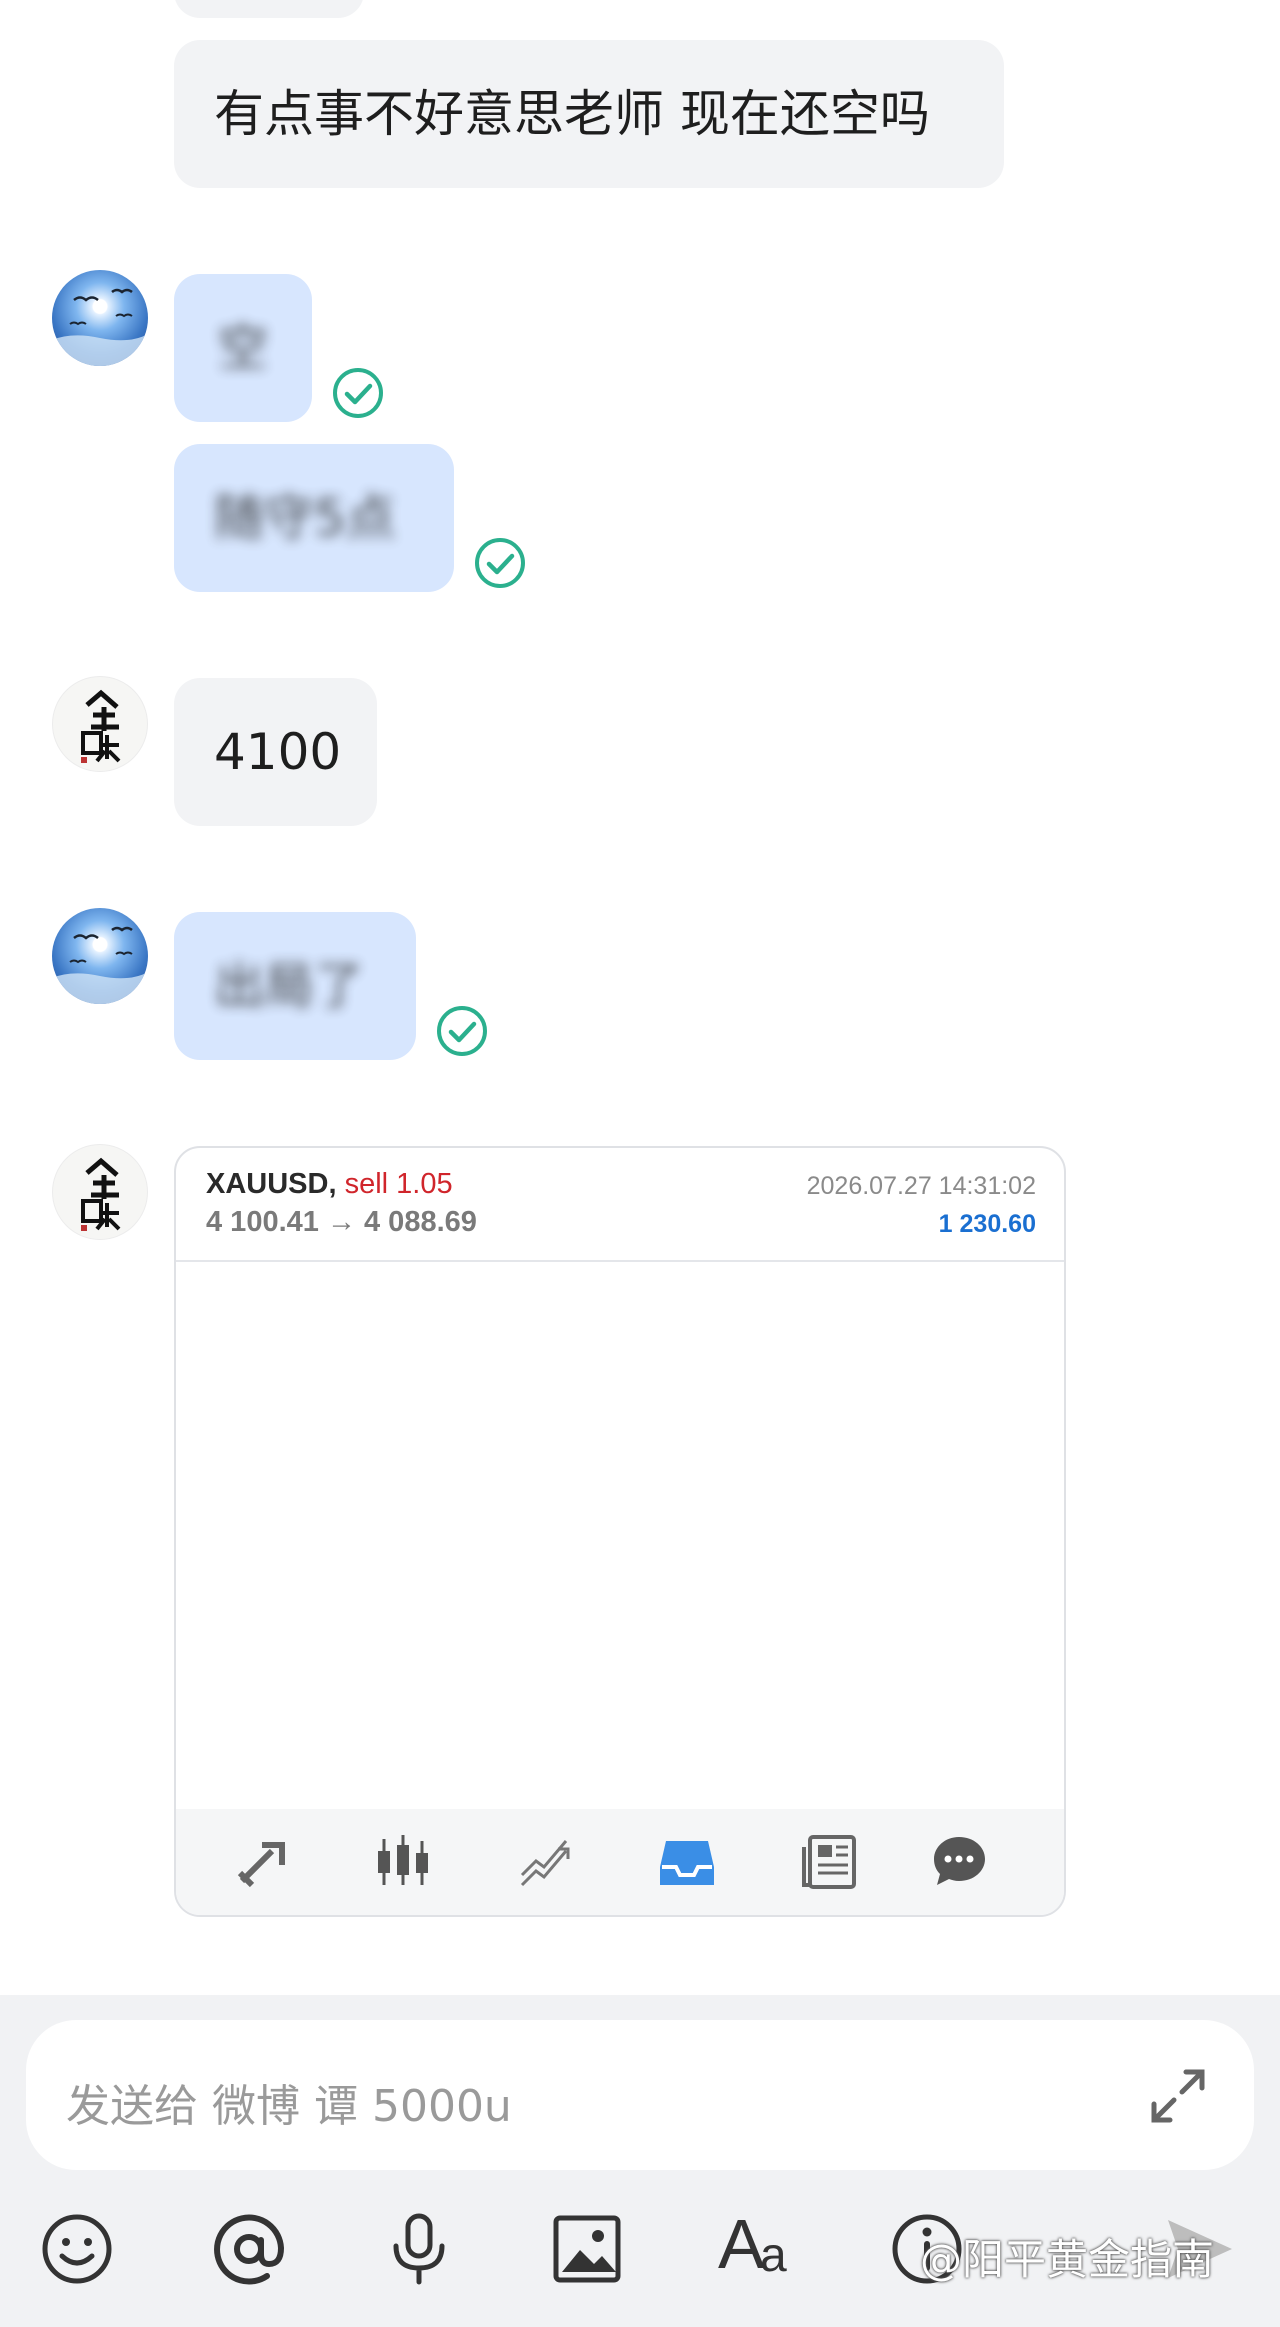 This screenshot has width=1280, height=2327. Describe the element at coordinates (829, 1862) in the screenshot. I see `news-icon` at that location.